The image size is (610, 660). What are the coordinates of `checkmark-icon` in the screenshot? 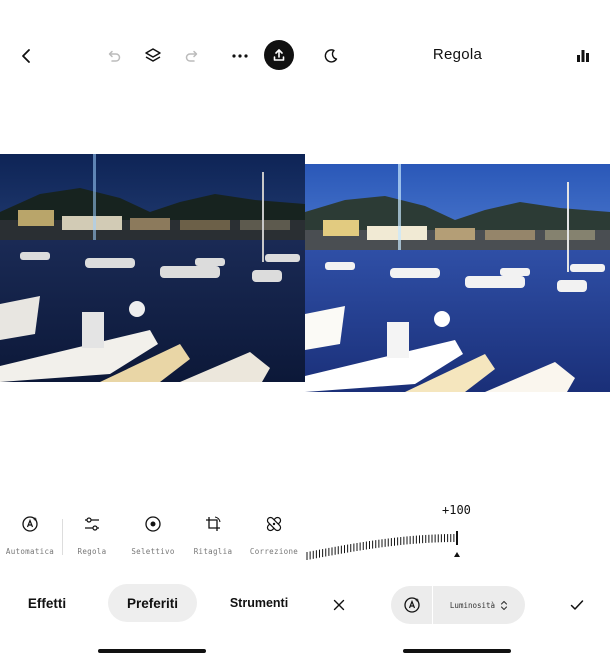 It's located at (577, 605).